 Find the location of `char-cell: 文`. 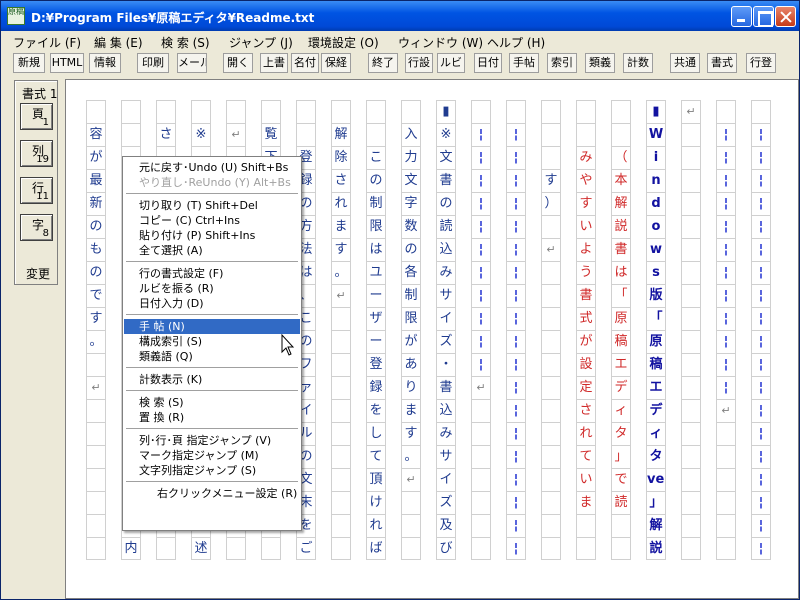

char-cell: 文 is located at coordinates (411, 180).